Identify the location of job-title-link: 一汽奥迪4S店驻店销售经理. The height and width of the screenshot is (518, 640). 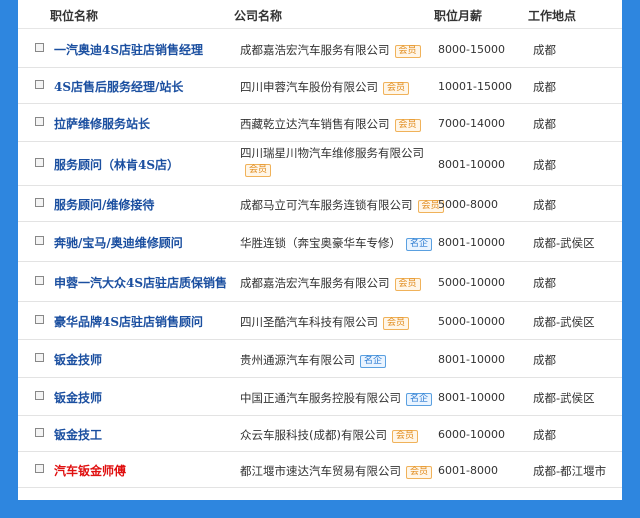
(128, 49).